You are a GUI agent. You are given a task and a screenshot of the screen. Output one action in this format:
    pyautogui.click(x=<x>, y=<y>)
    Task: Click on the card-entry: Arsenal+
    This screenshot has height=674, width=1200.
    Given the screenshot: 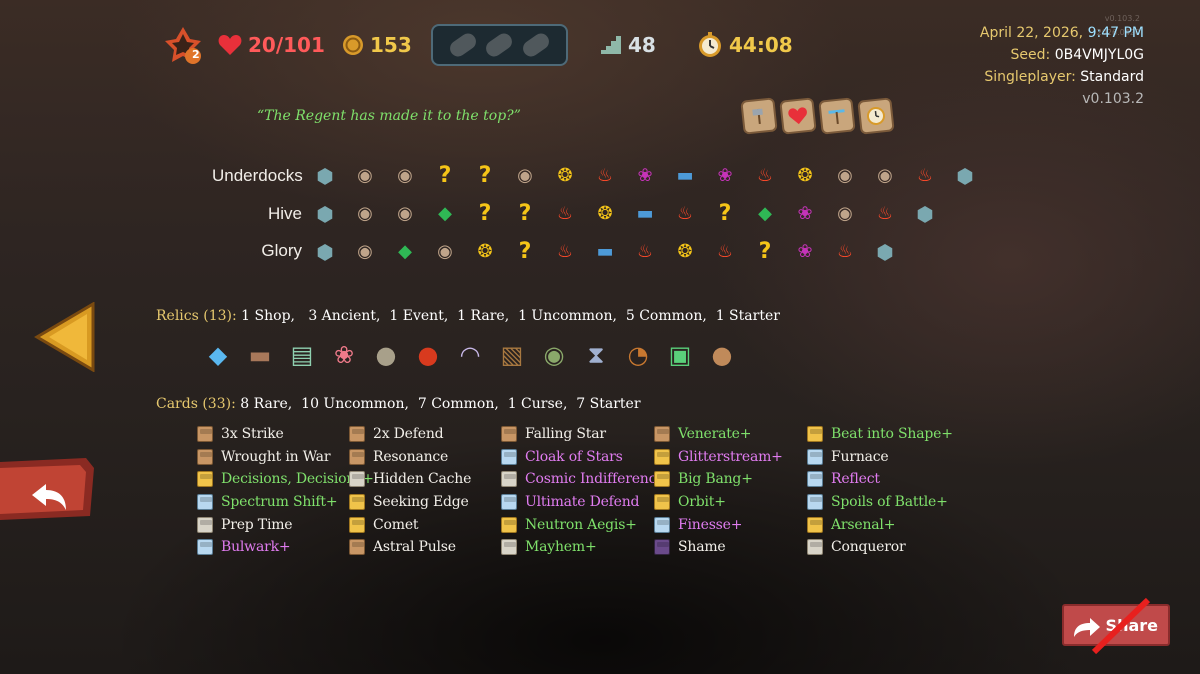 What is the action you would take?
    pyautogui.click(x=883, y=524)
    